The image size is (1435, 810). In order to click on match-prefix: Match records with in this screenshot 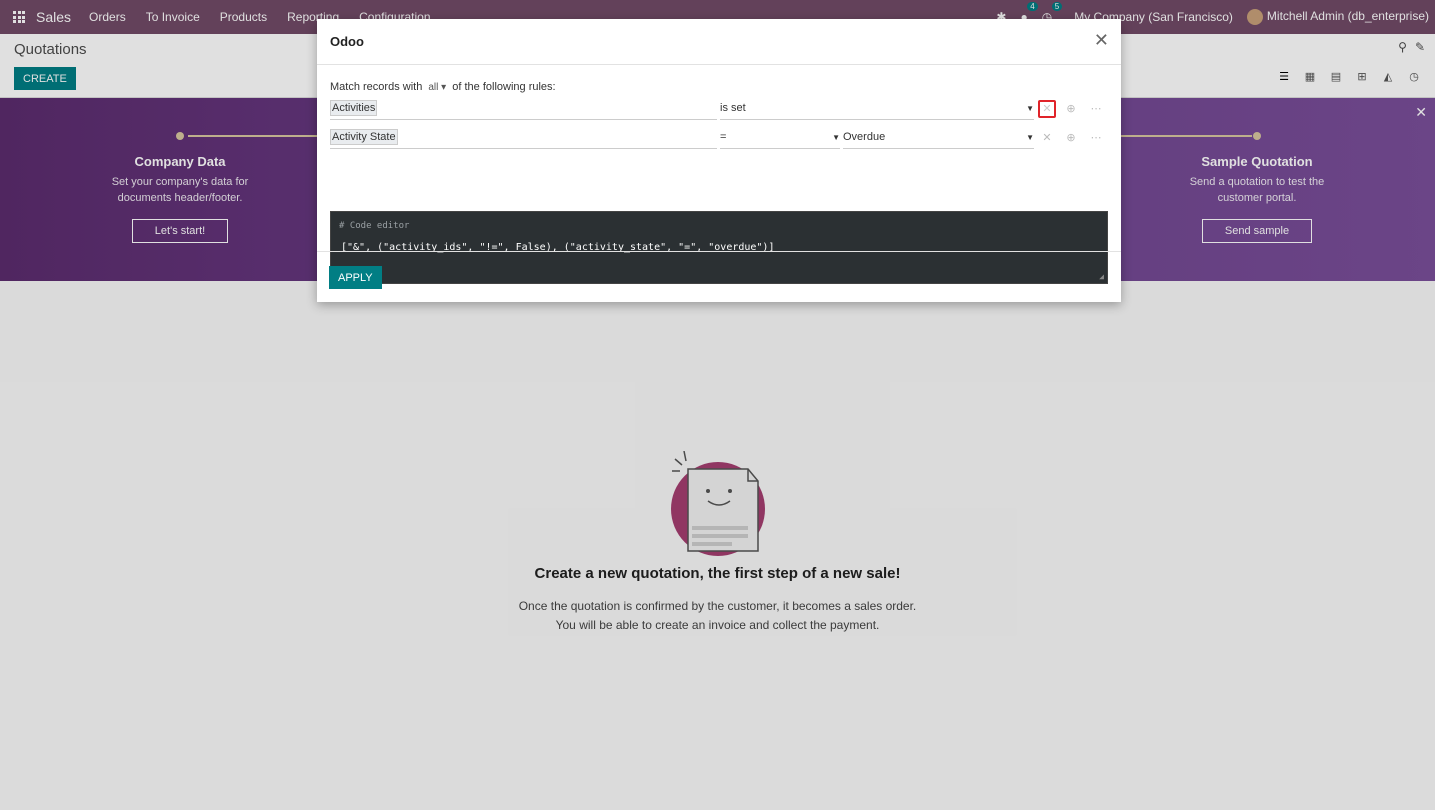, I will do `click(376, 87)`.